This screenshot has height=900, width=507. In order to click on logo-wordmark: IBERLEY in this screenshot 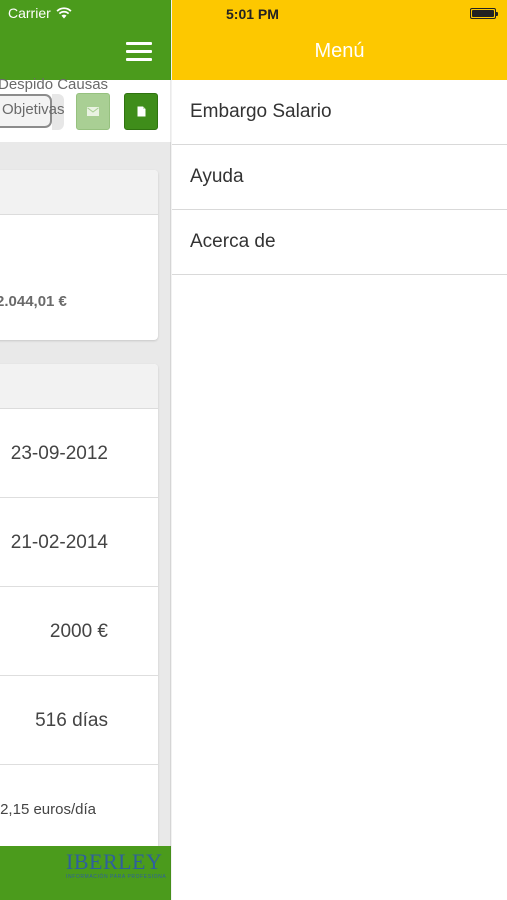, I will do `click(114, 862)`.